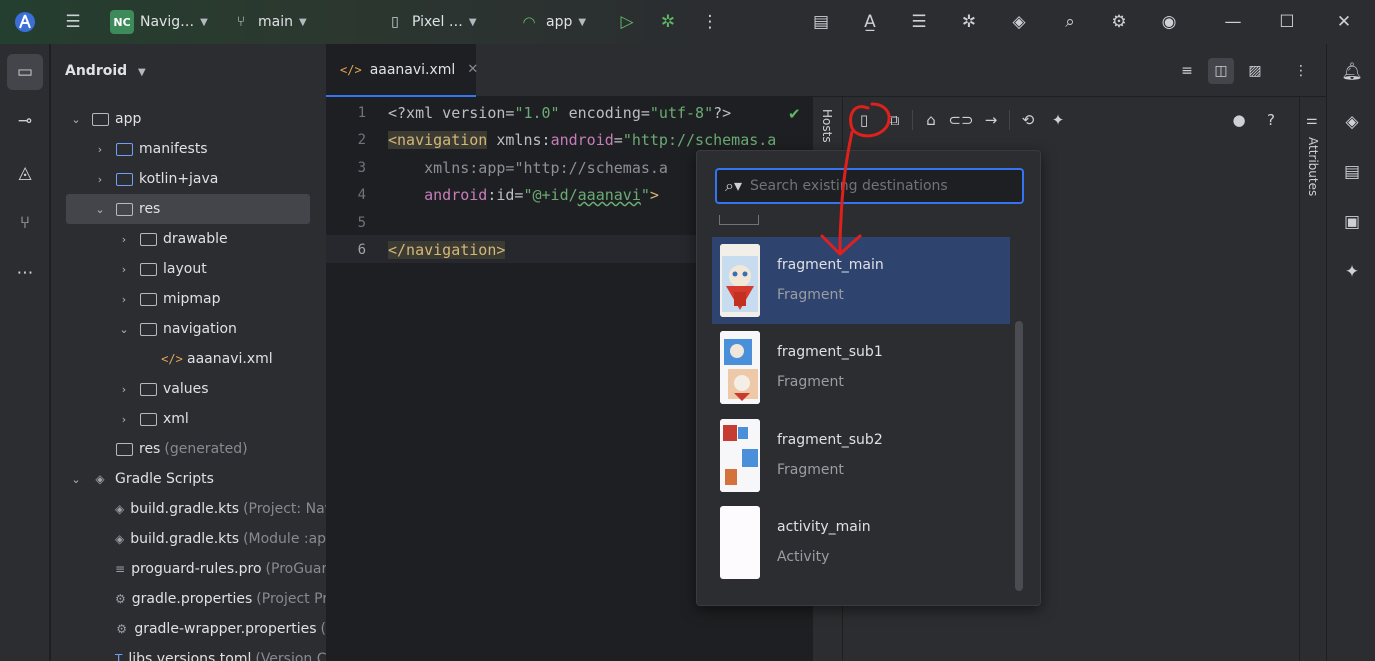  Describe the element at coordinates (810, 382) in the screenshot. I see `destination-type: Fragment` at that location.